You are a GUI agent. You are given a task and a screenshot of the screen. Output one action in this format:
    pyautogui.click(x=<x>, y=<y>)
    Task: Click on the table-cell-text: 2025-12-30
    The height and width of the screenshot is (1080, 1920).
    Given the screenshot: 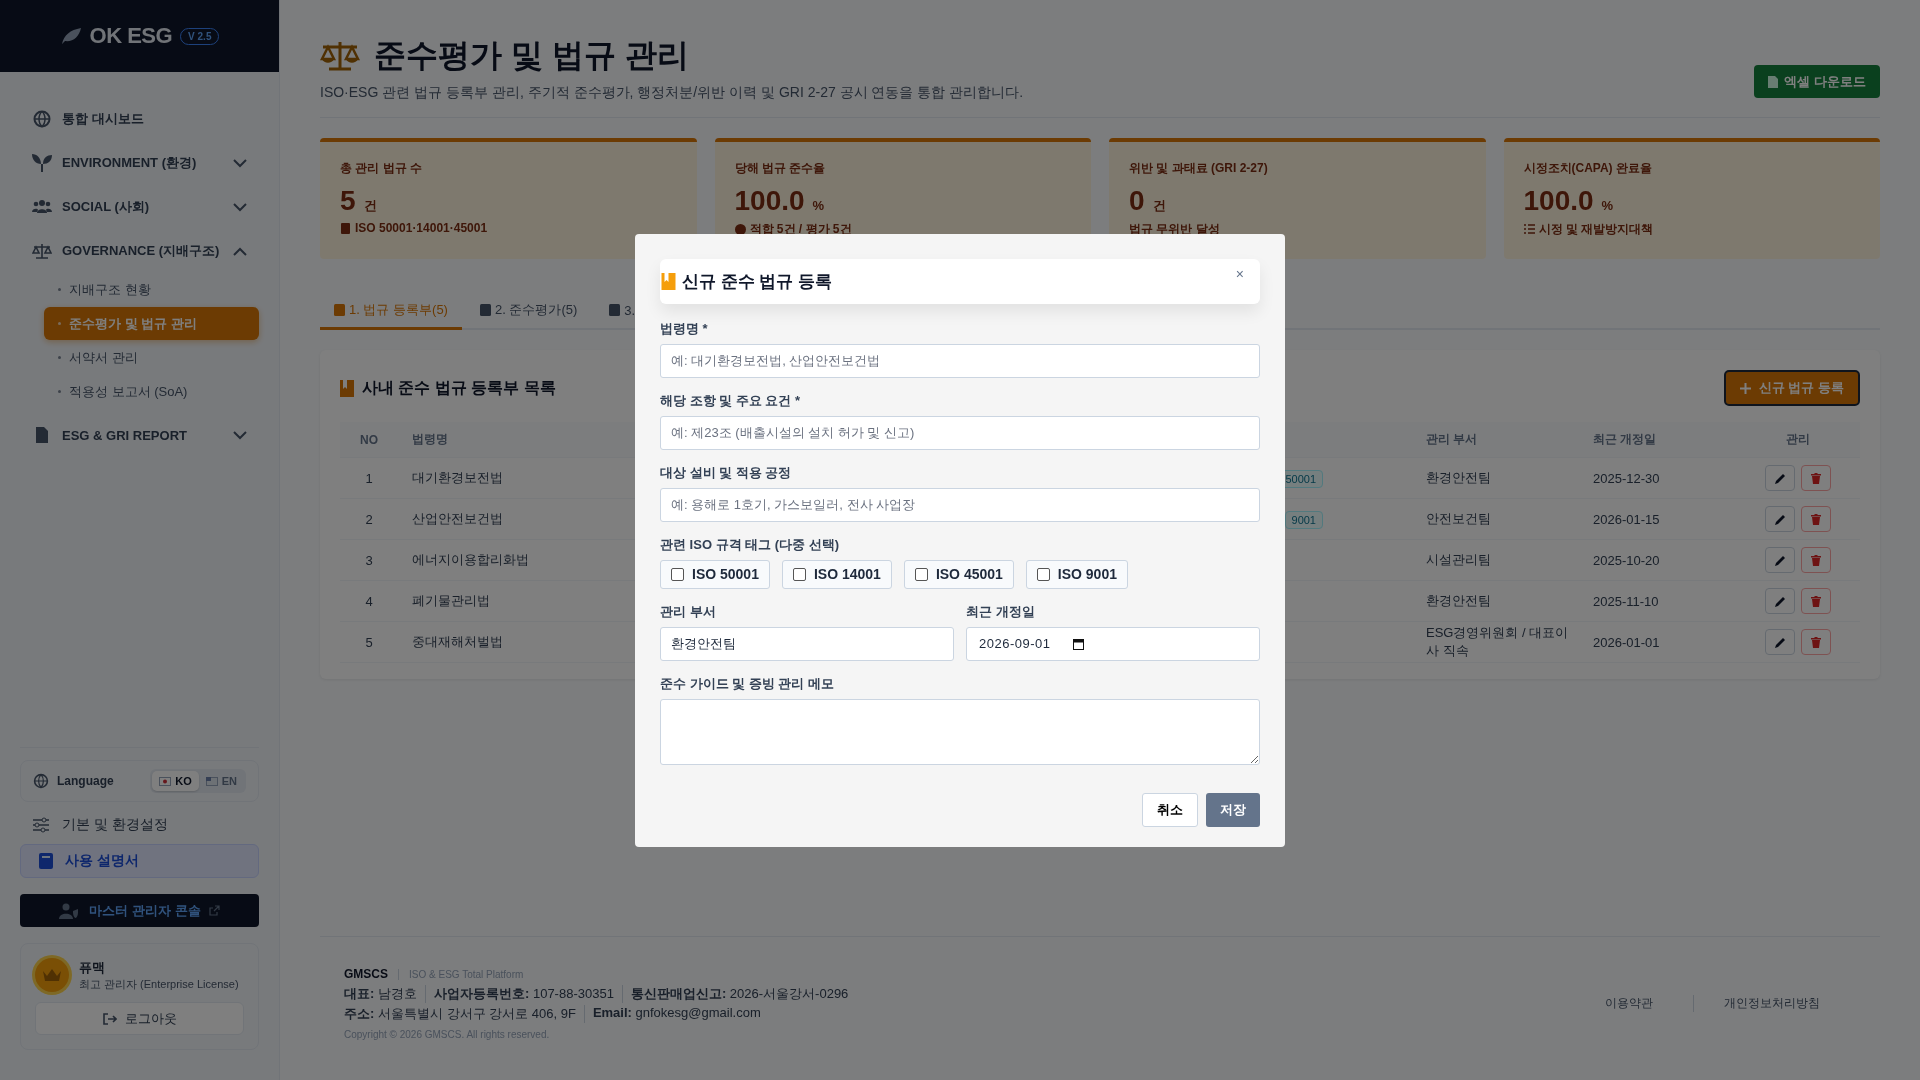 What is the action you would take?
    pyautogui.click(x=1626, y=478)
    